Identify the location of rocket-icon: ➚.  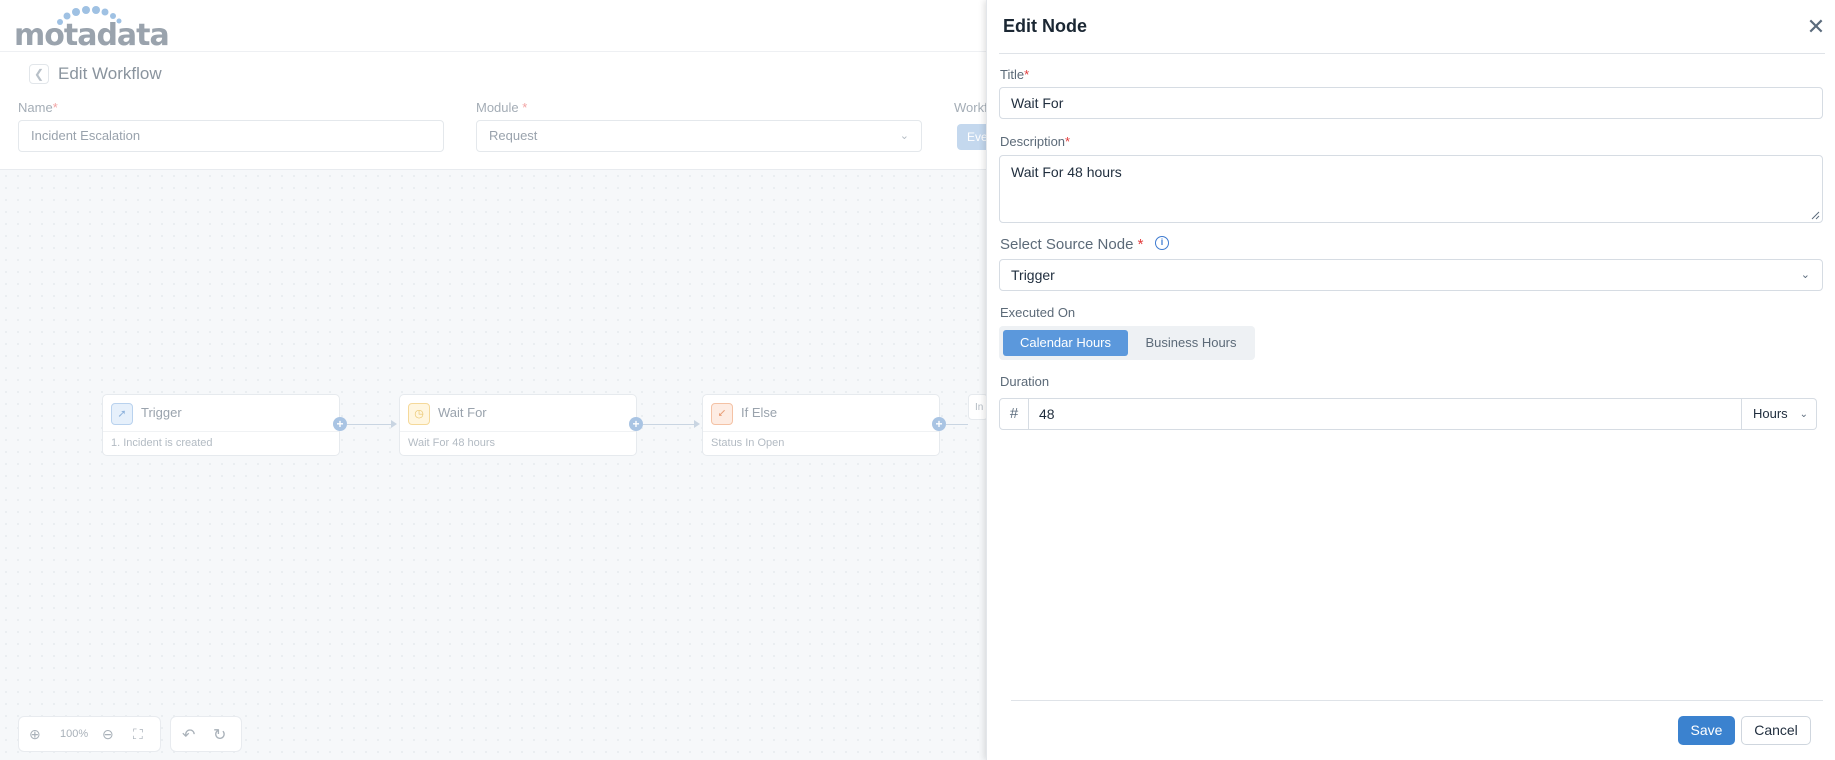
(122, 414).